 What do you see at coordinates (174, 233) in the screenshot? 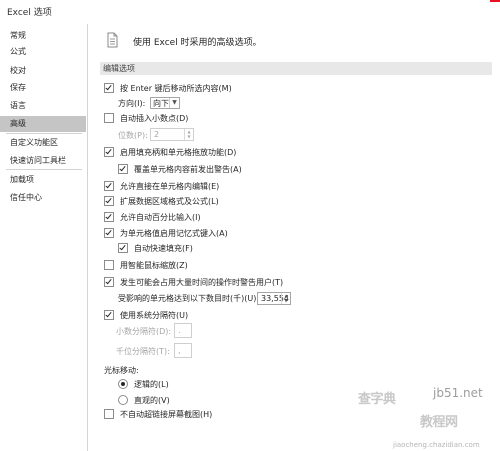
I see `autocomplete-label: 为单元格值启用记忆式键入(A)` at bounding box center [174, 233].